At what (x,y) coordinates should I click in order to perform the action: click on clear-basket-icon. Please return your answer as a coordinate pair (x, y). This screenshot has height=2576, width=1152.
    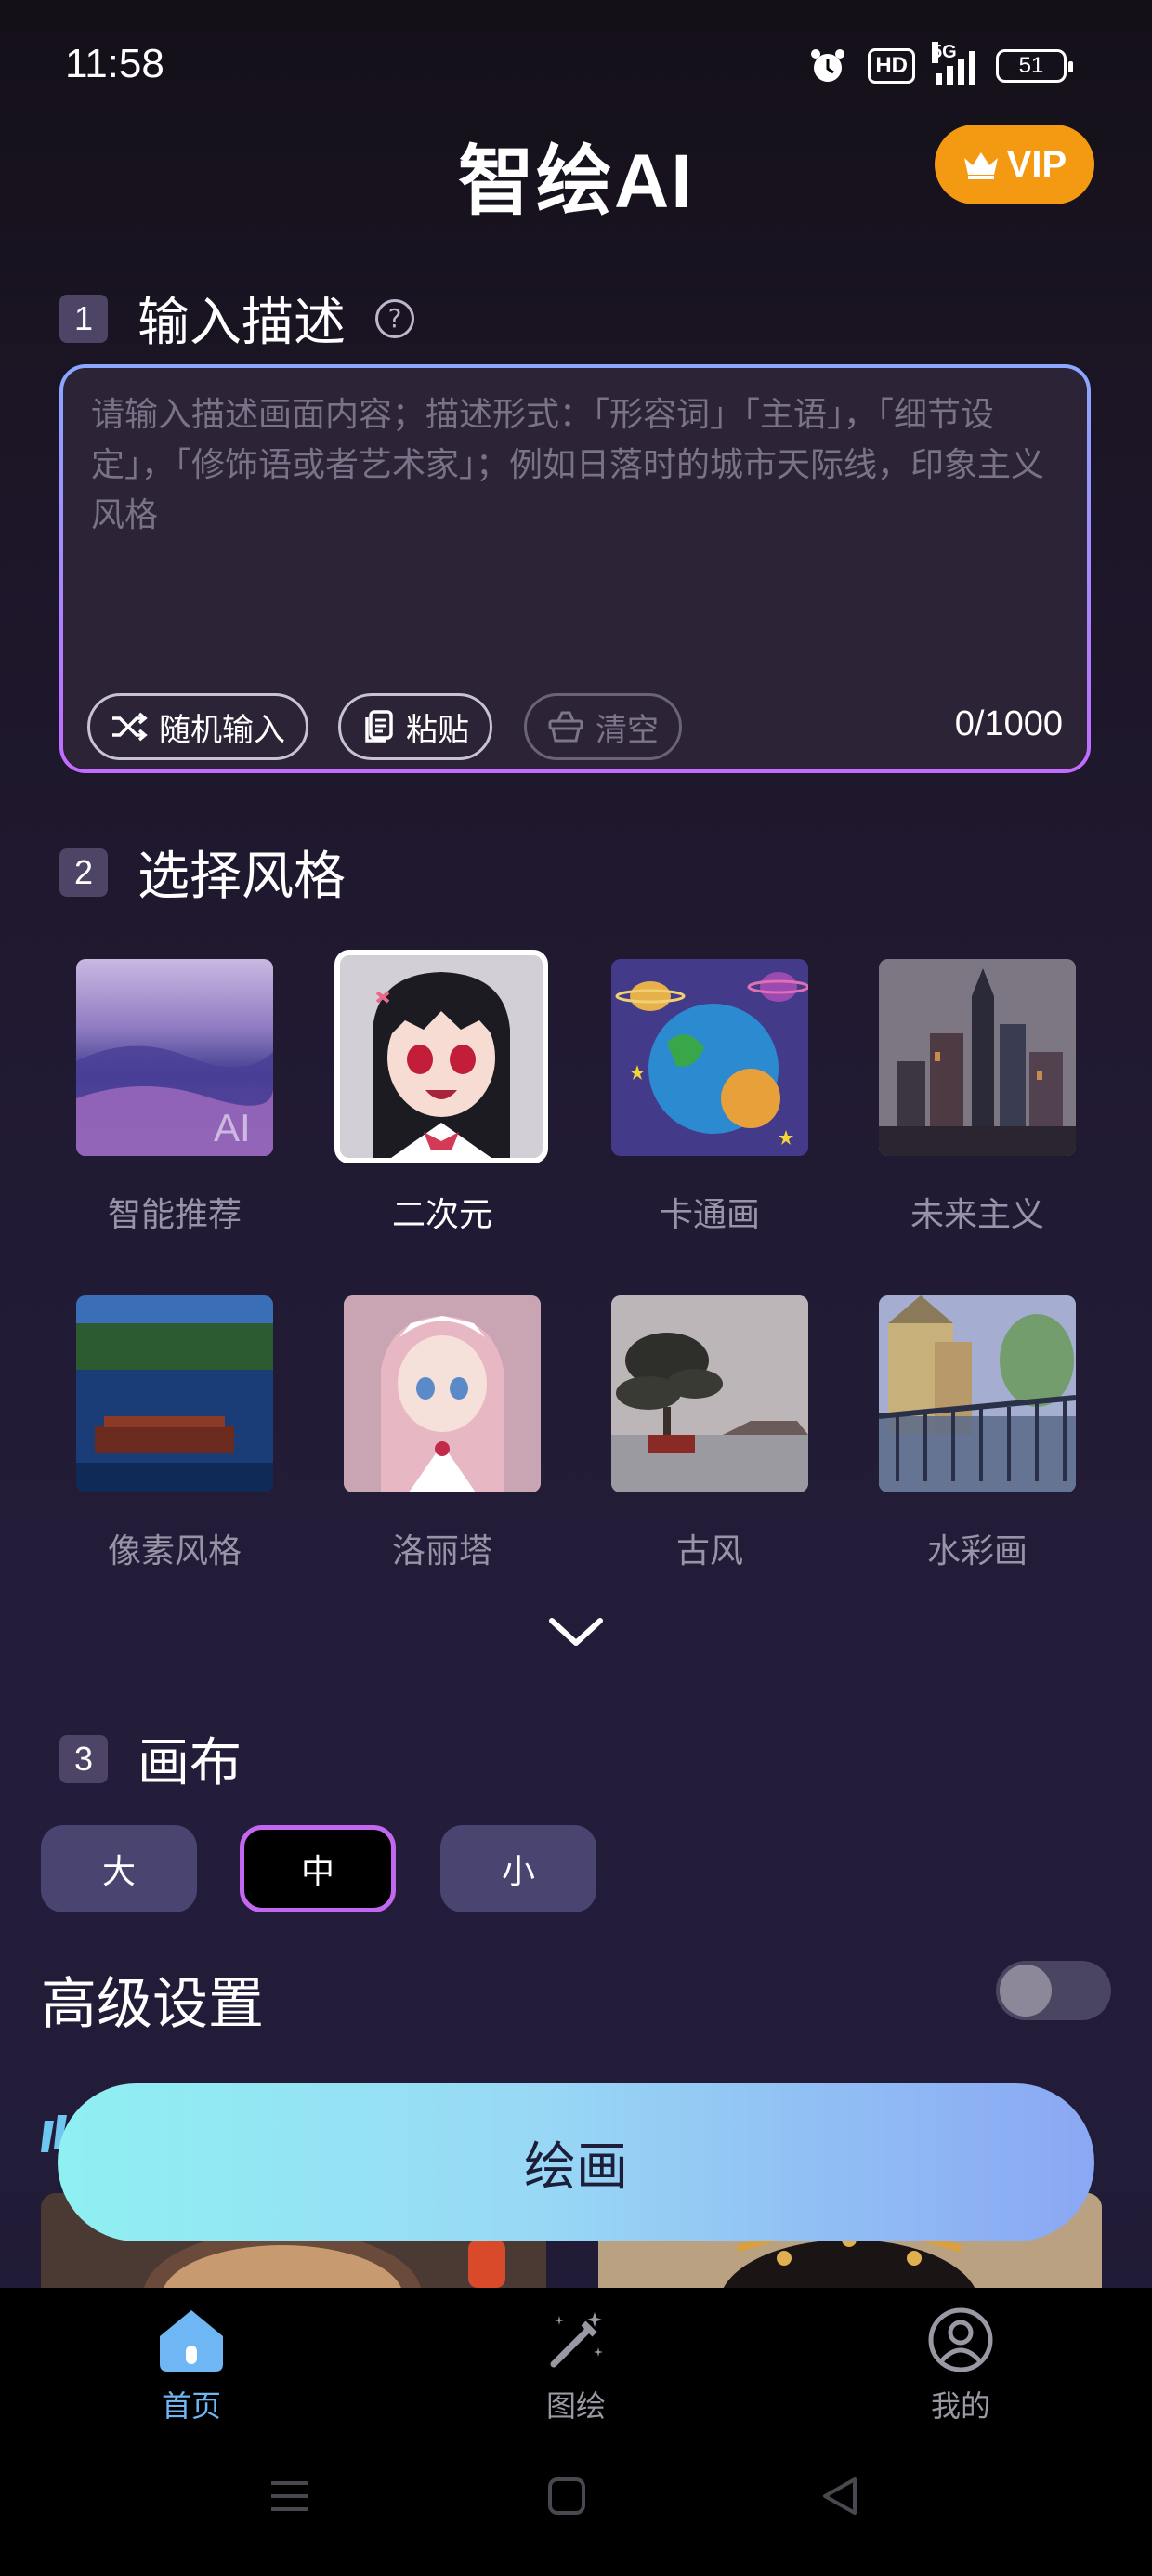
    Looking at the image, I should click on (565, 727).